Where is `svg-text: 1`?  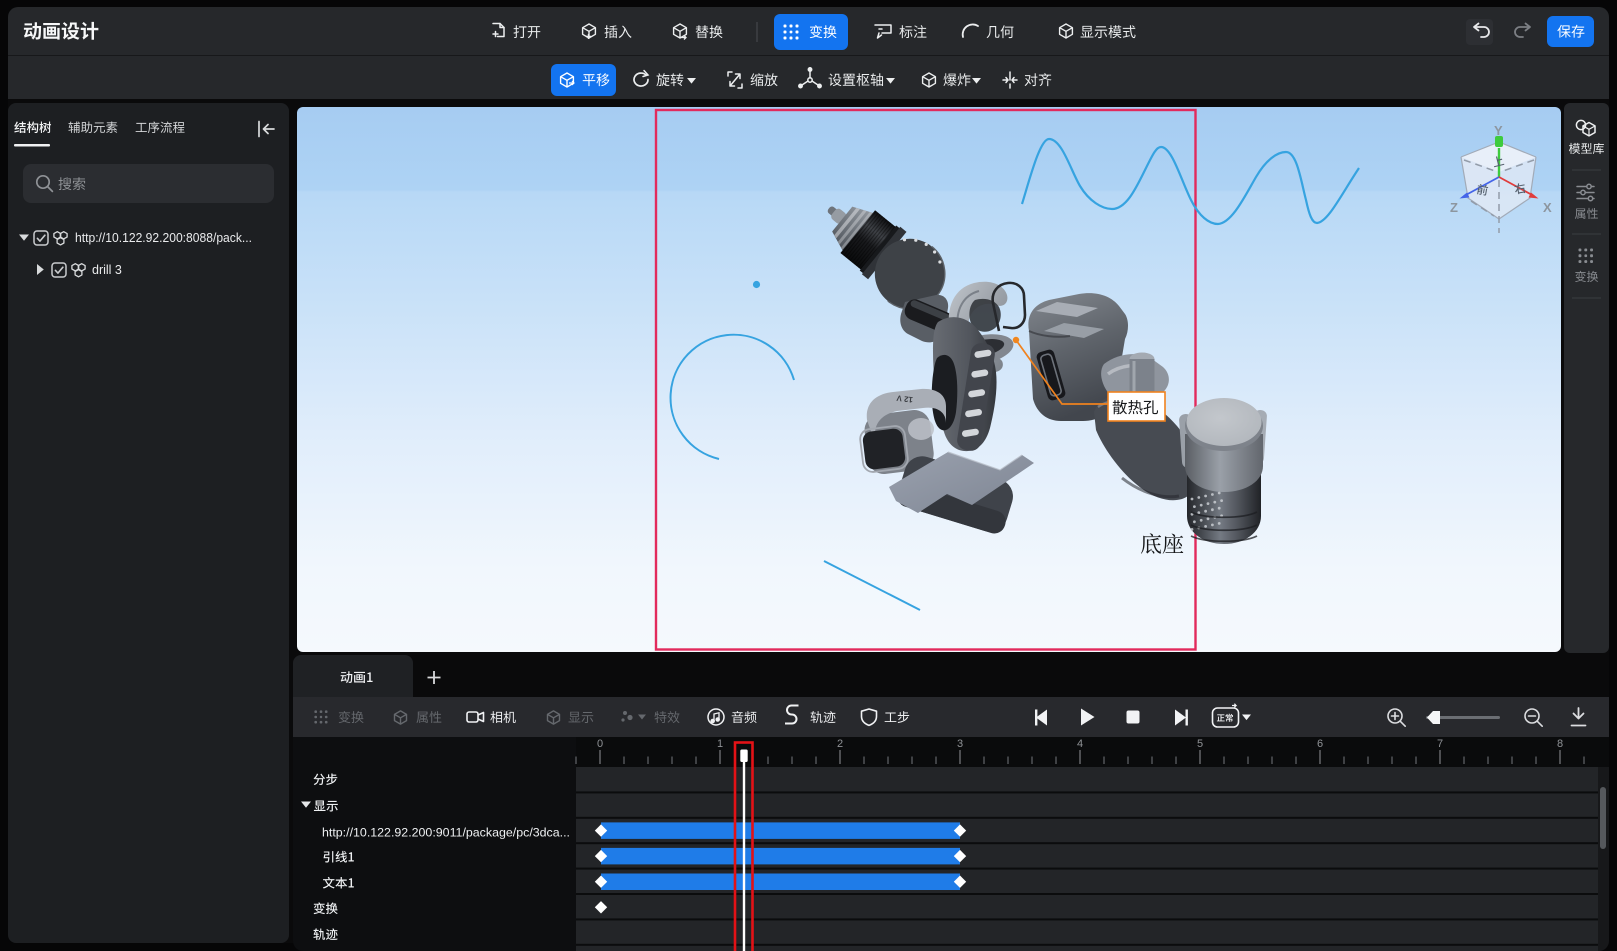 svg-text: 1 is located at coordinates (720, 744).